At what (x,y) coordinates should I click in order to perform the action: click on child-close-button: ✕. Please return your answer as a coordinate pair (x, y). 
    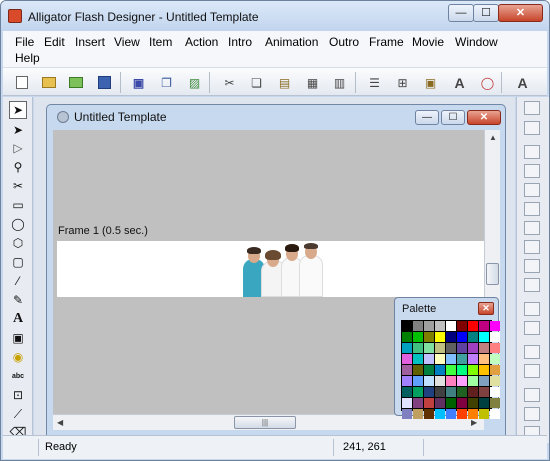
    Looking at the image, I should click on (484, 117).